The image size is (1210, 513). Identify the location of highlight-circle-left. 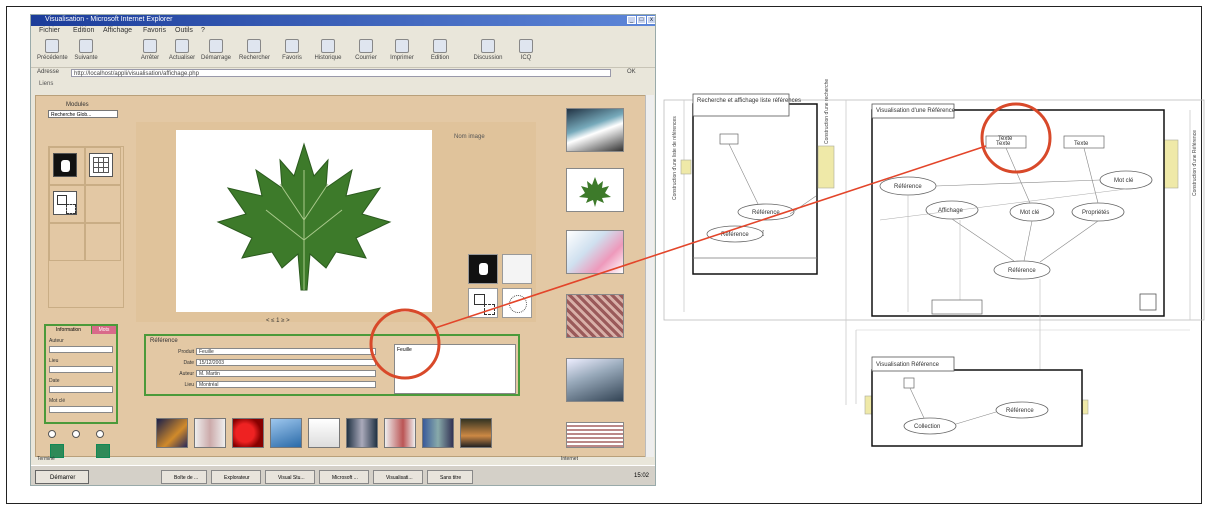
(405, 344).